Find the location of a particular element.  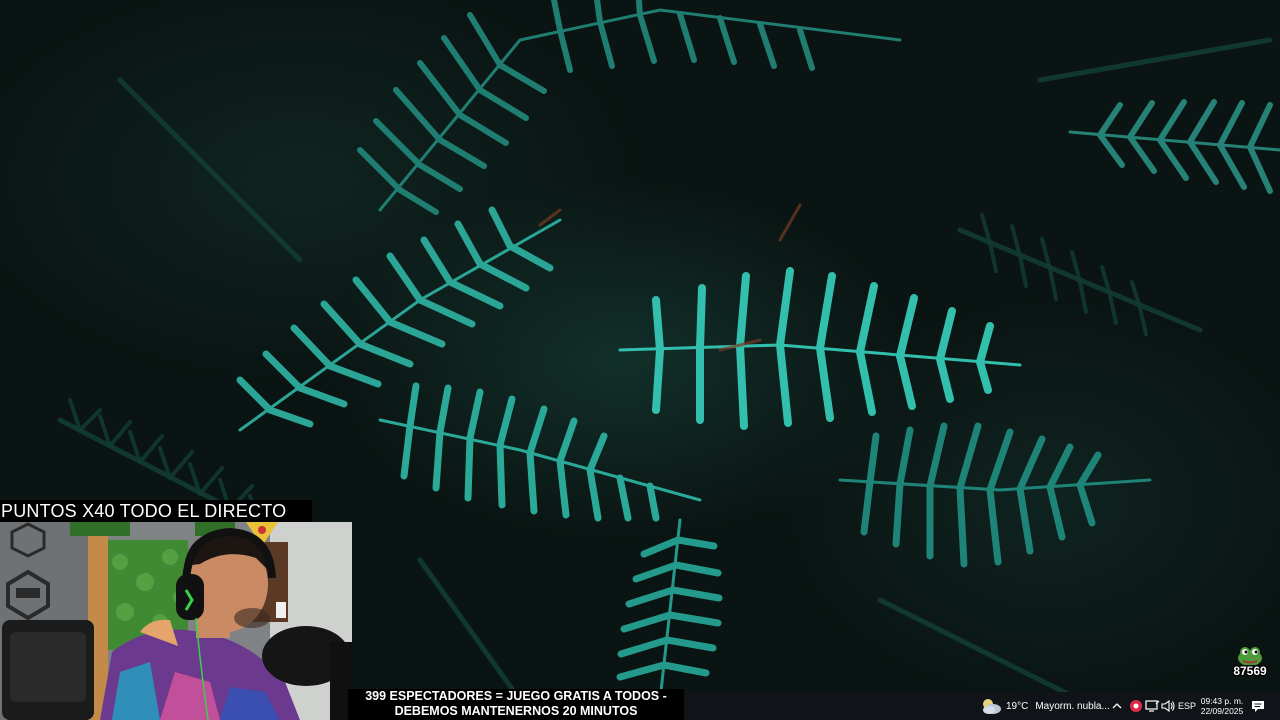

webcam-feed-image is located at coordinates (176, 621).